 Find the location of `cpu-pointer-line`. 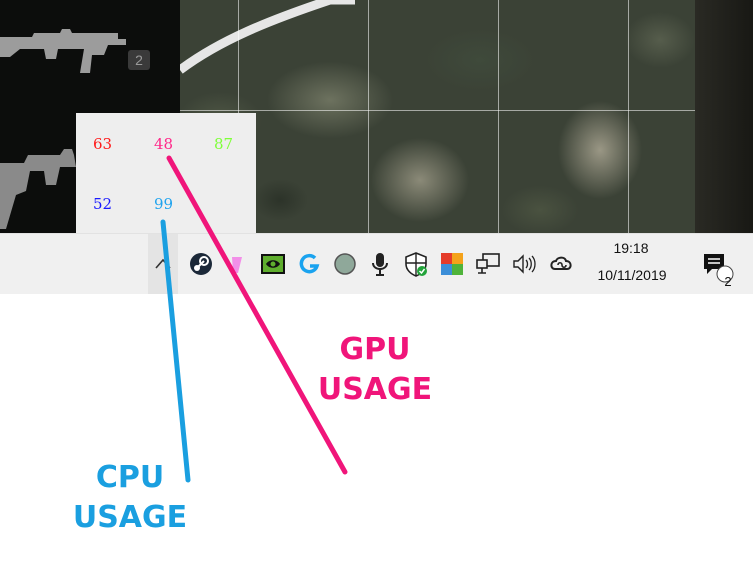

cpu-pointer-line is located at coordinates (175, 351).